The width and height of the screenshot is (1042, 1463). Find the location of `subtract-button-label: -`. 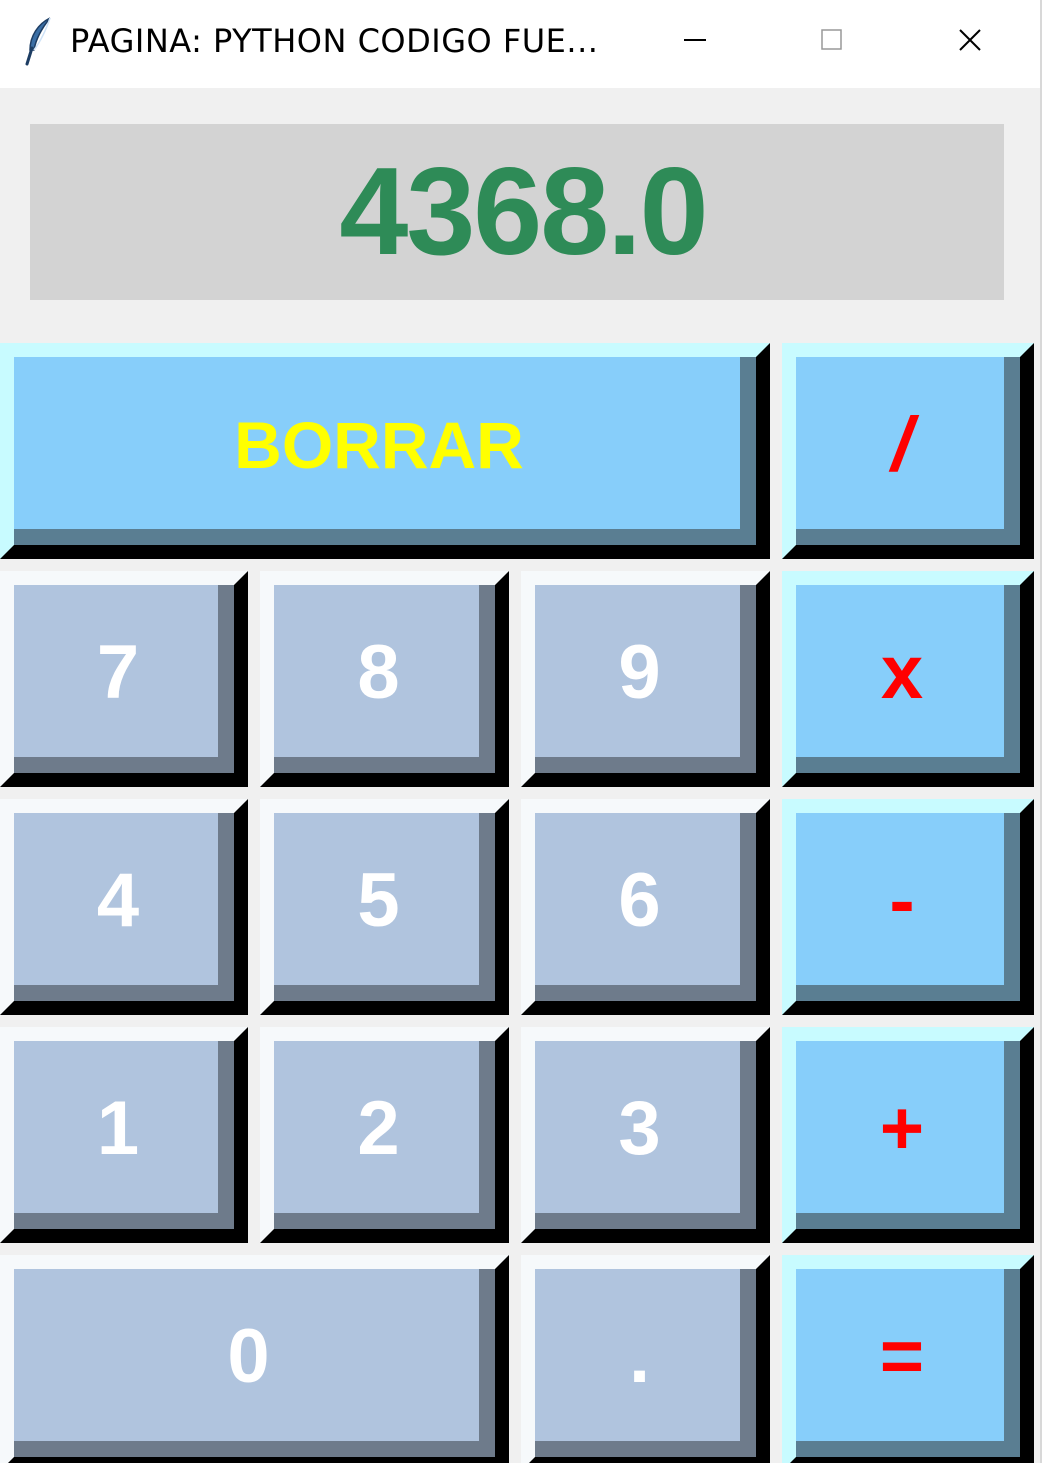

subtract-button-label: - is located at coordinates (902, 900).